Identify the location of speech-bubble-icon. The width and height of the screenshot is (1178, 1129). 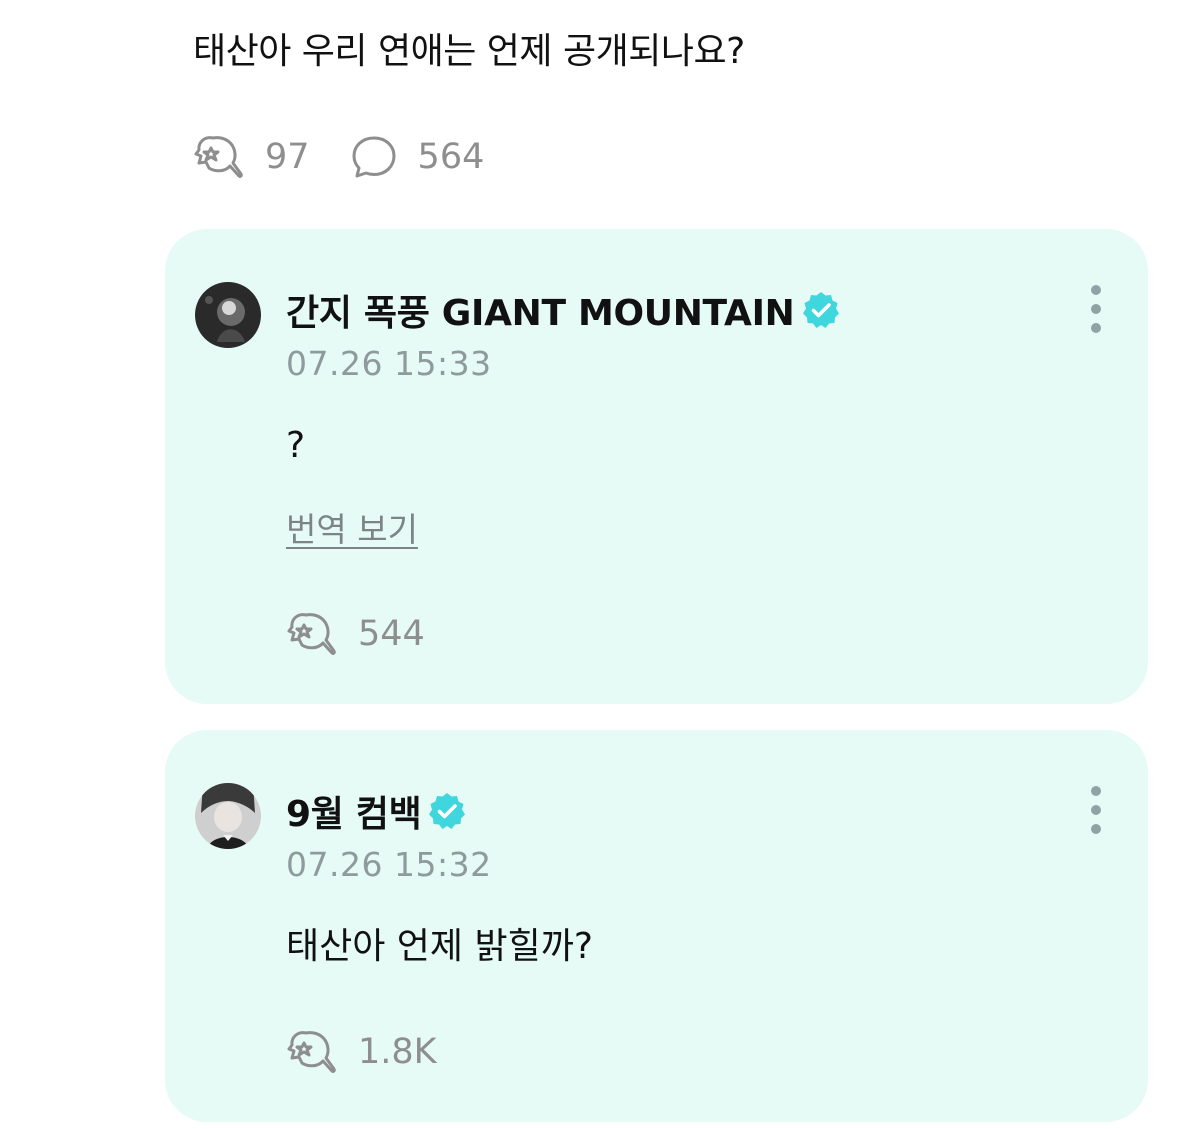
(374, 157).